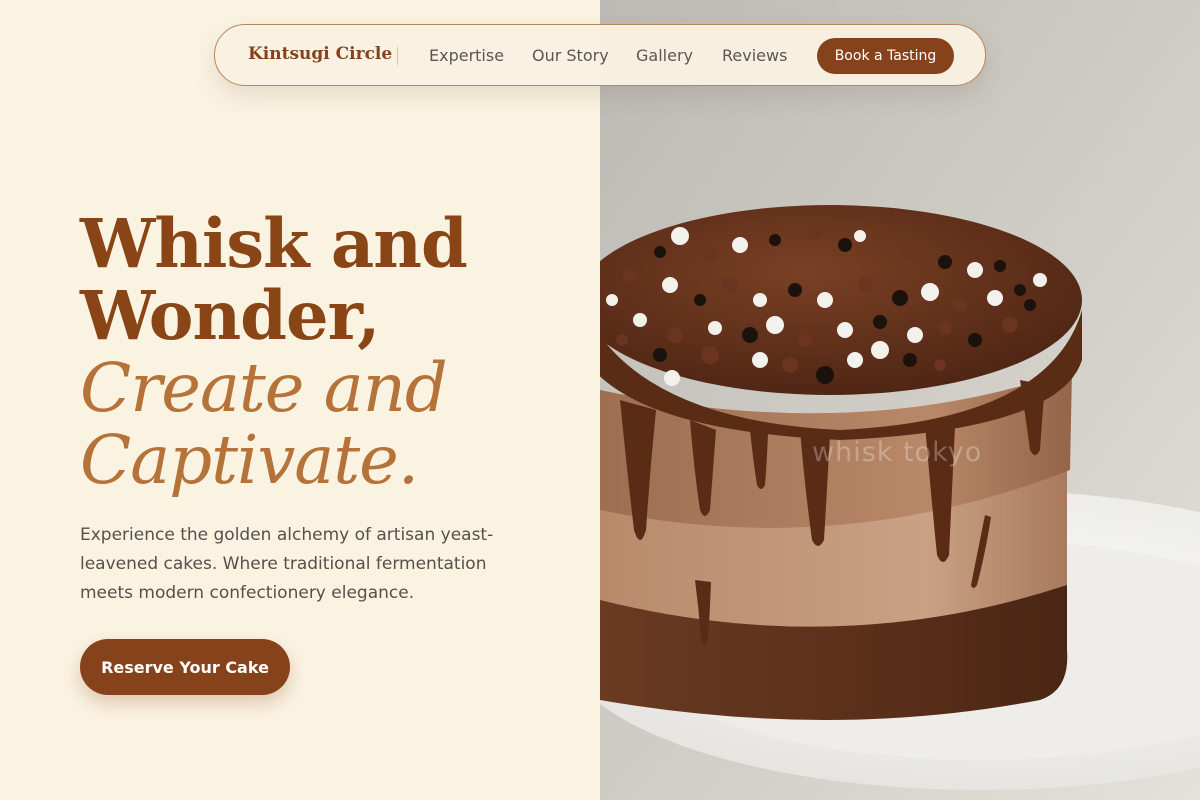  What do you see at coordinates (664, 55) in the screenshot?
I see `nav-link-gallery: Gallery` at bounding box center [664, 55].